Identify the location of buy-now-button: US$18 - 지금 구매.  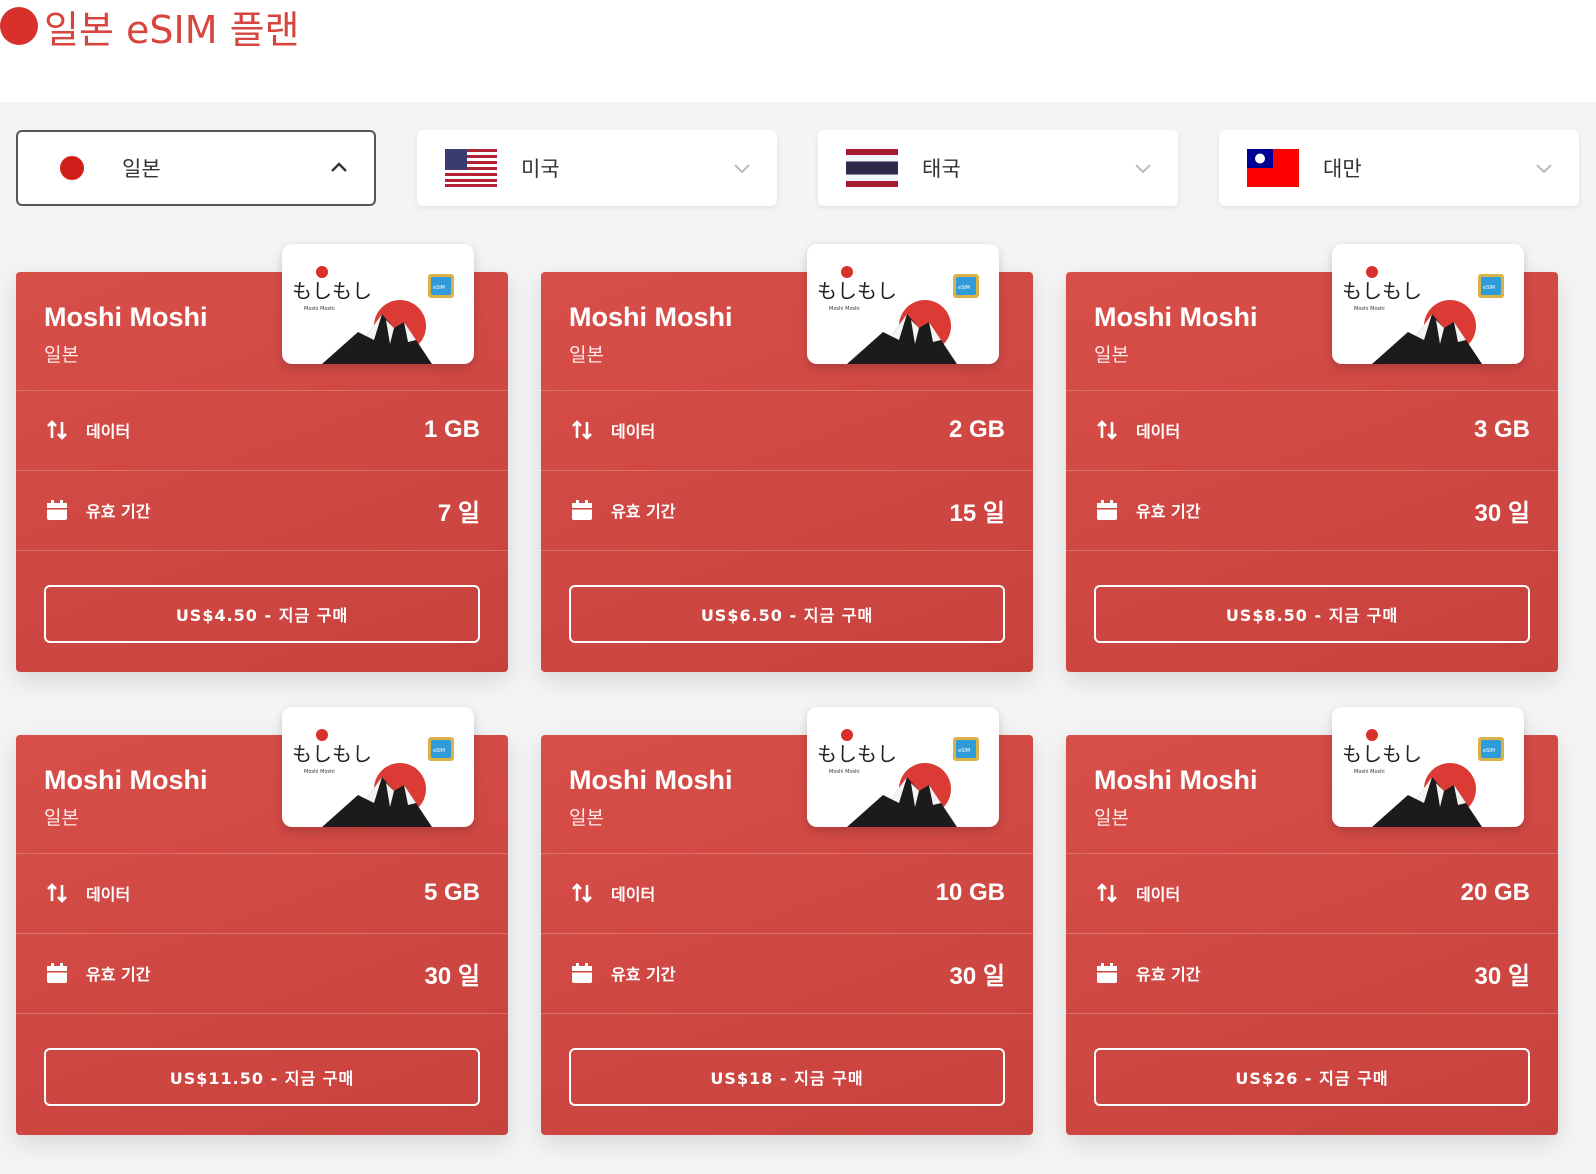
(787, 1077).